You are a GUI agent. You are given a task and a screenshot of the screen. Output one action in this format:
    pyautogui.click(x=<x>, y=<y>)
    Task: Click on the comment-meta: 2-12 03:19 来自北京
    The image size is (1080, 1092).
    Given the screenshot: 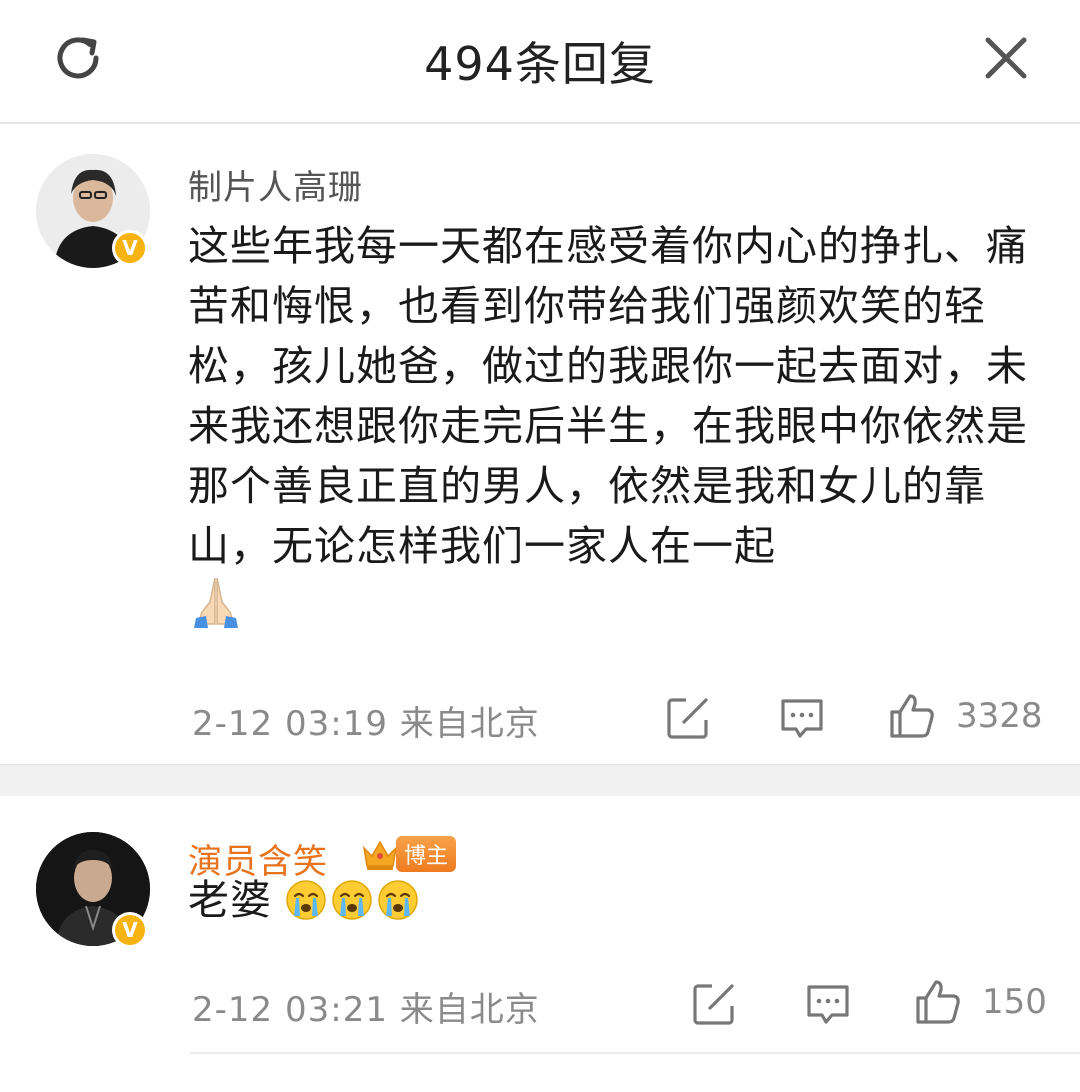 What is the action you would take?
    pyautogui.click(x=366, y=720)
    